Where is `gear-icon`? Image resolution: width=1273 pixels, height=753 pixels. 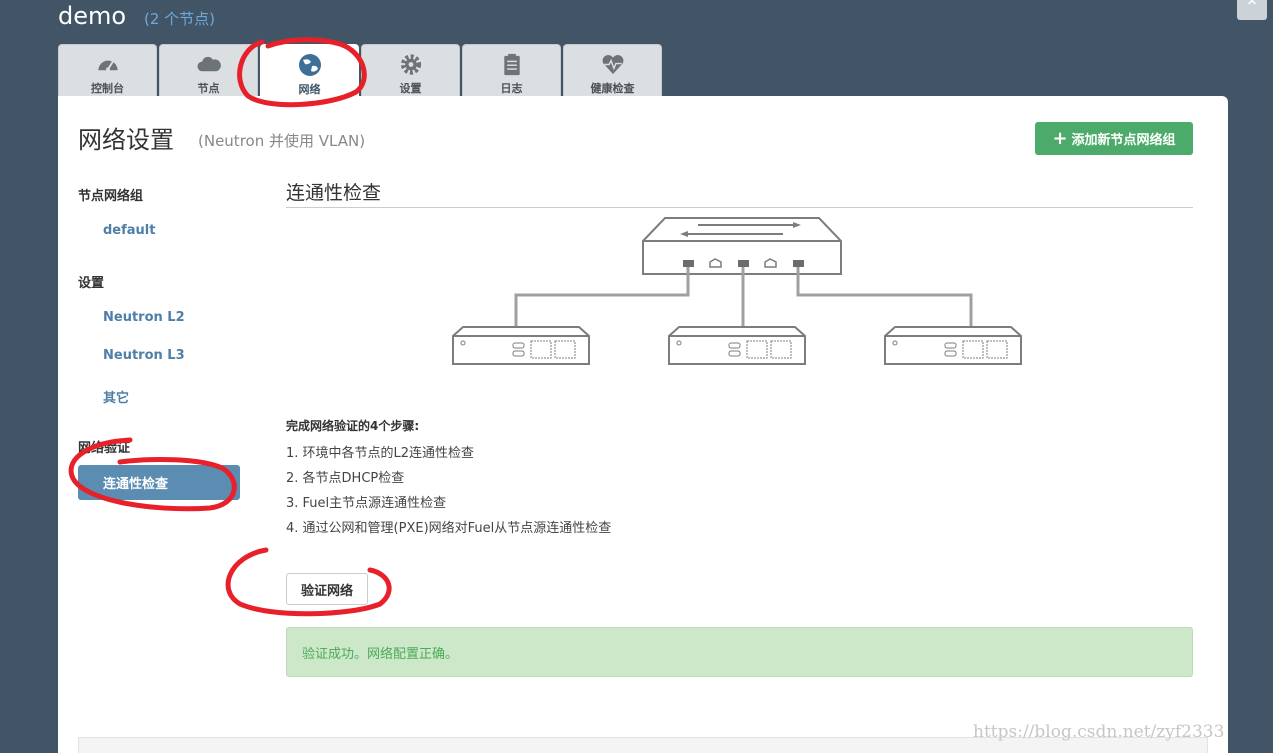 gear-icon is located at coordinates (410, 64).